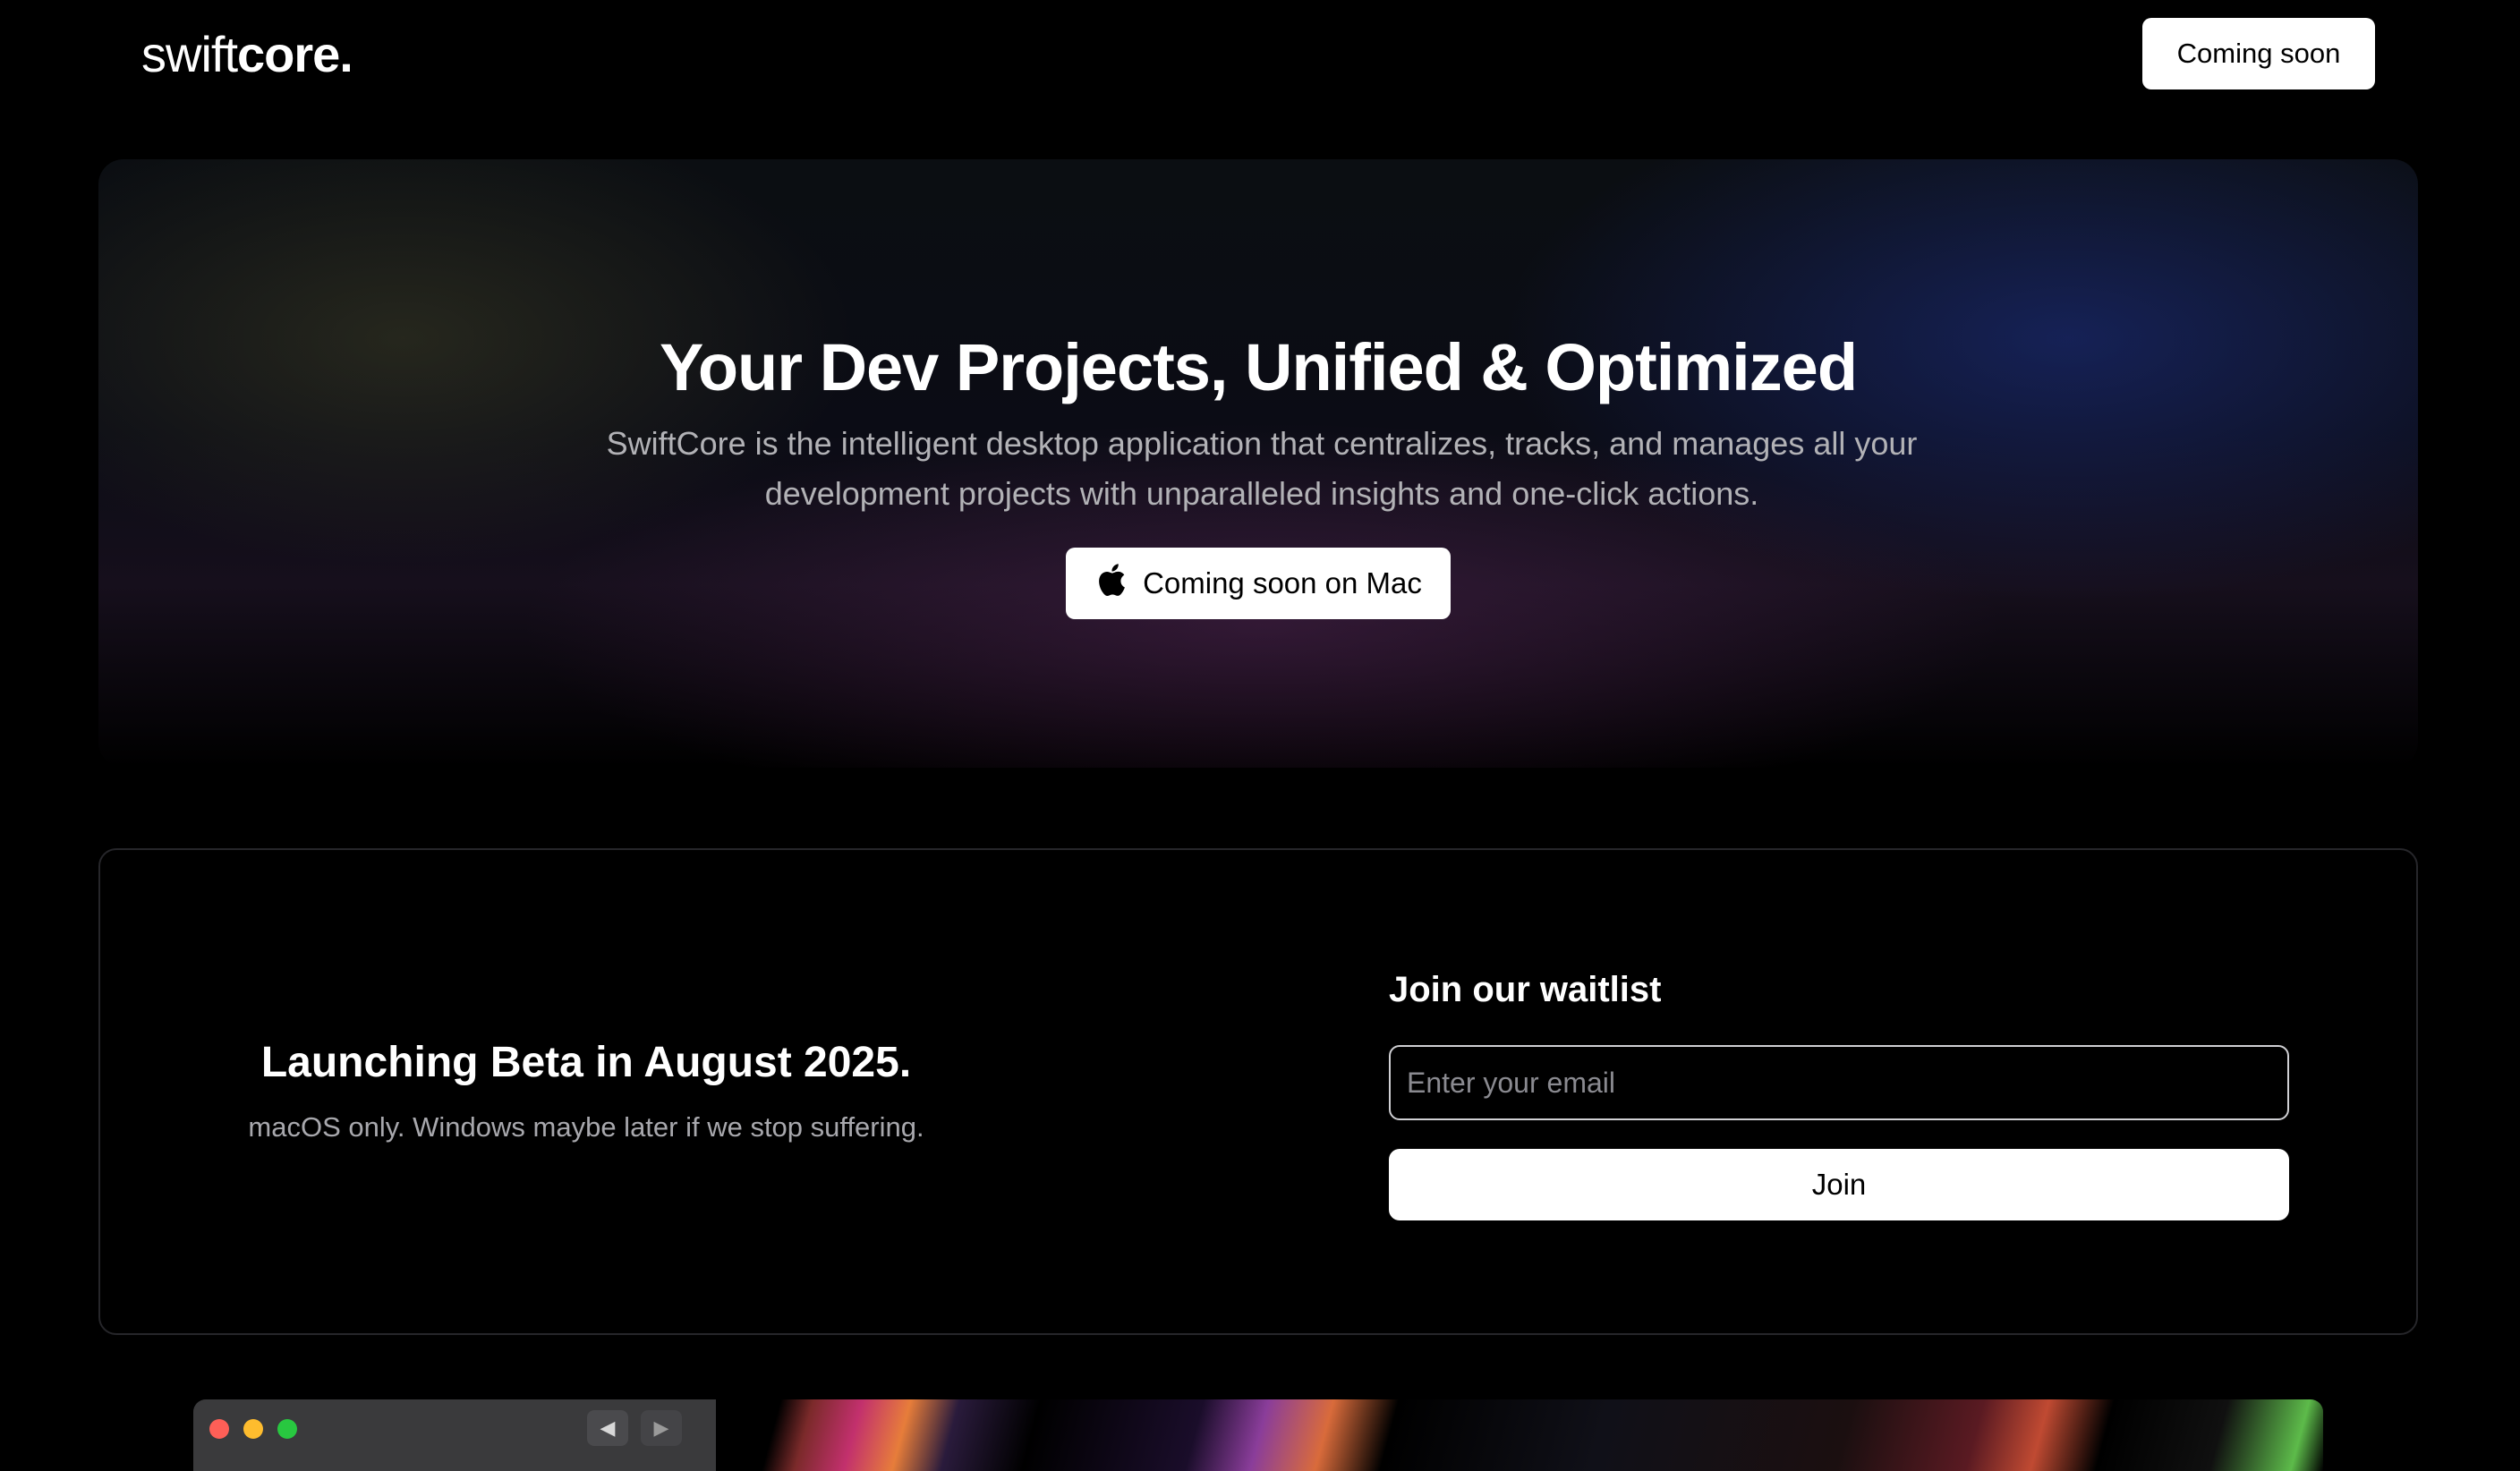 This screenshot has width=2520, height=1471. I want to click on preview-wallpaper-image, so click(1519, 1435).